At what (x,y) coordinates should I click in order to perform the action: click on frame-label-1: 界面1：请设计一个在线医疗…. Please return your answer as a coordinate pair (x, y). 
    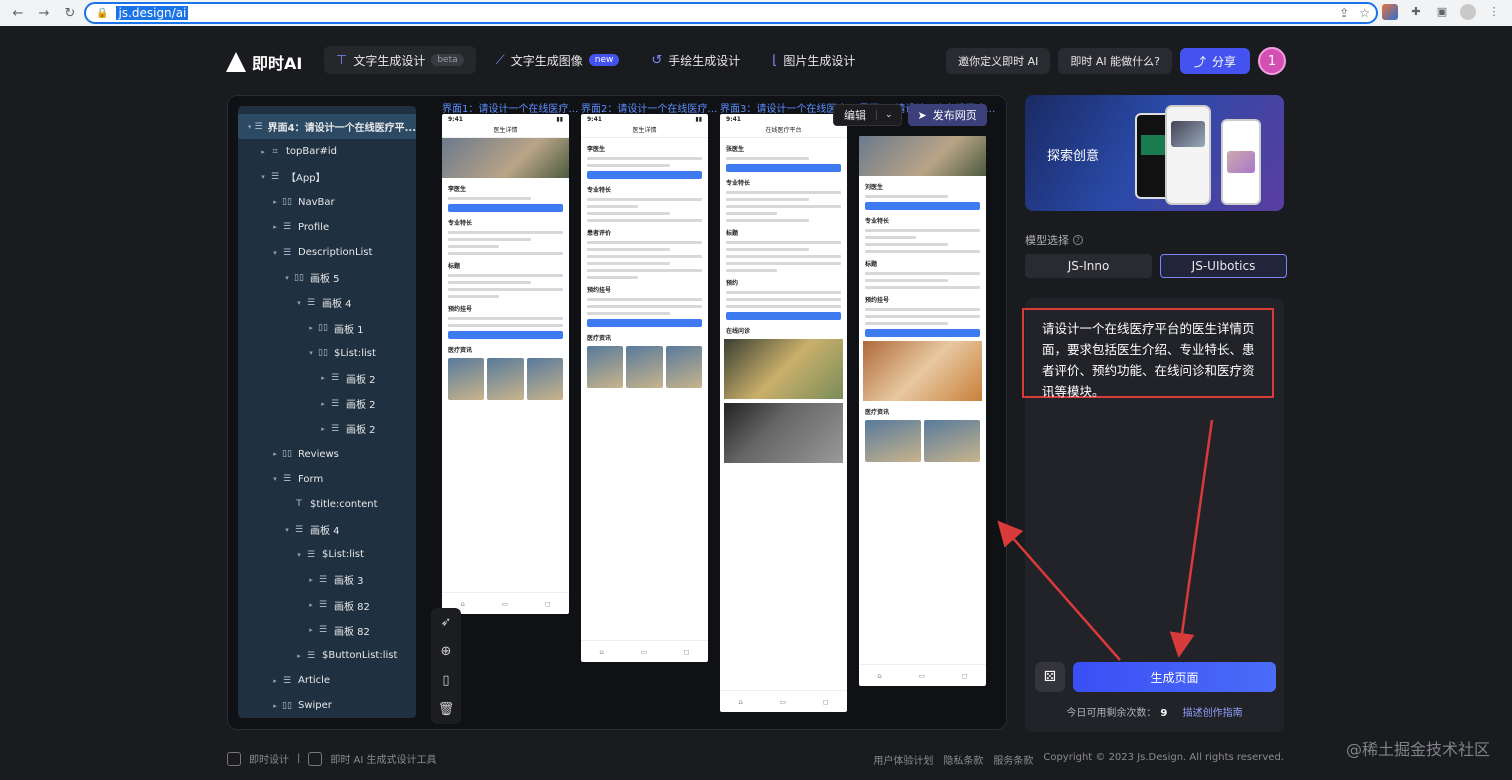
    Looking at the image, I should click on (511, 107).